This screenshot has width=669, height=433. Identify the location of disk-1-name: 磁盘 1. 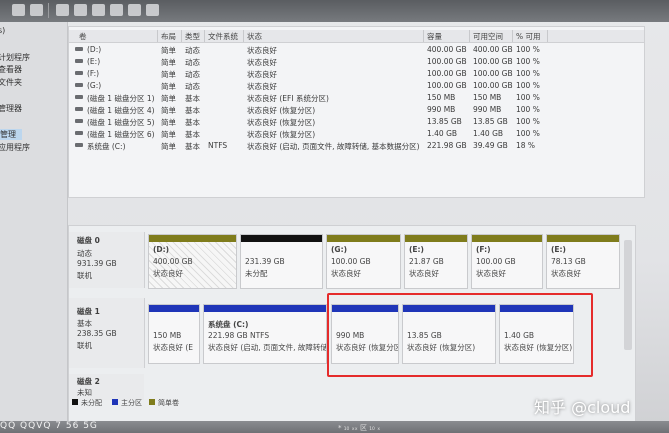
(88, 311).